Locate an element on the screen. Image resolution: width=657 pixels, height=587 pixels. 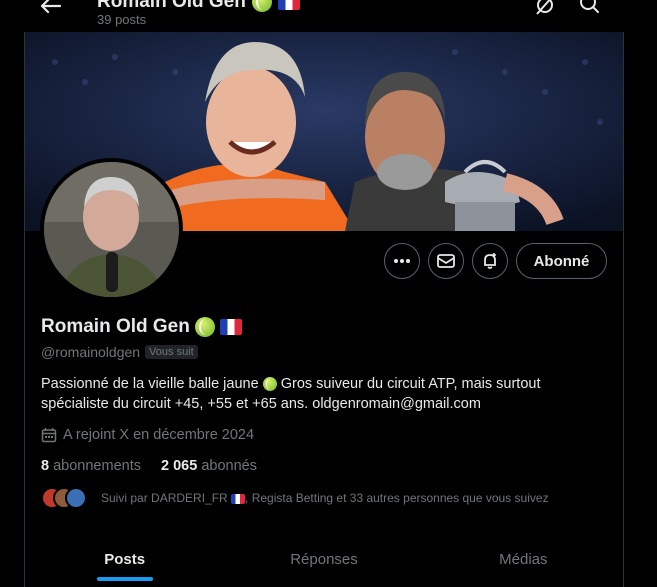
profile-name: Romain Old Gen is located at coordinates (115, 326).